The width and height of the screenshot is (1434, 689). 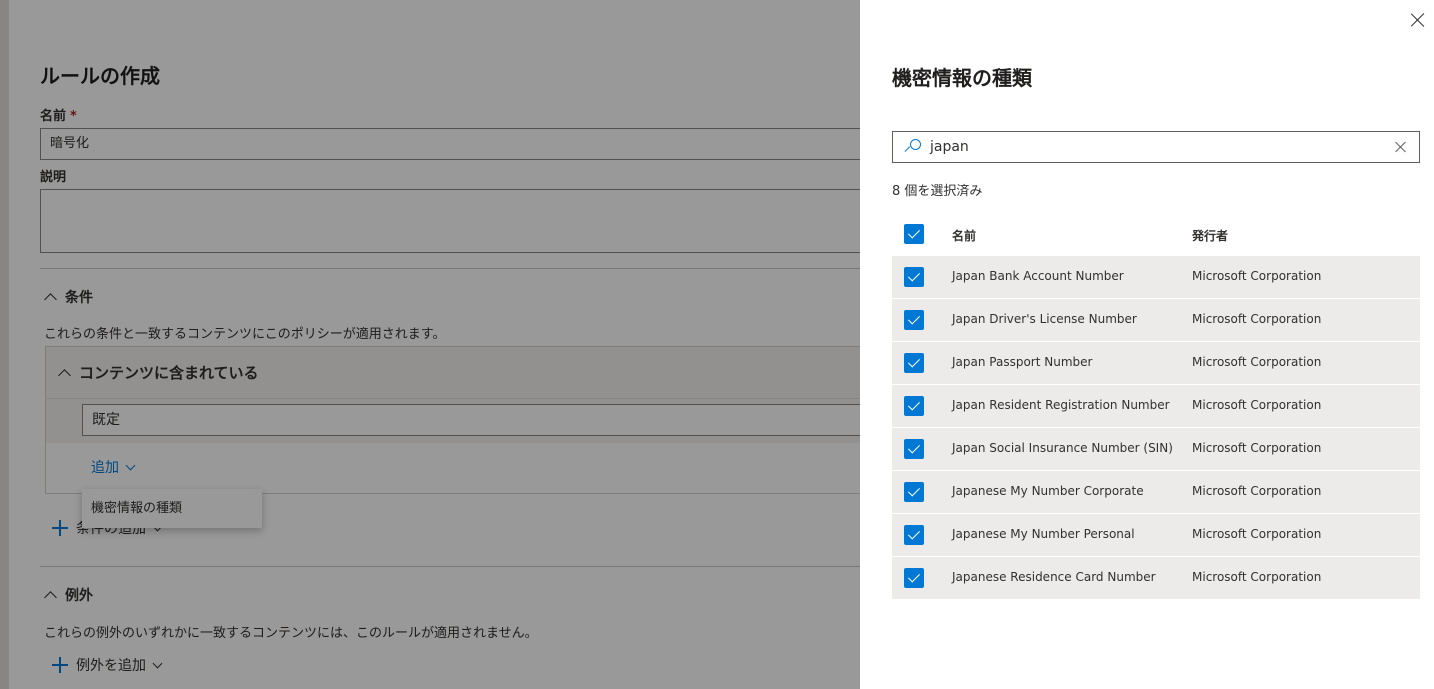 I want to click on row-name: Japanese Residence Card Number, so click(x=1054, y=577).